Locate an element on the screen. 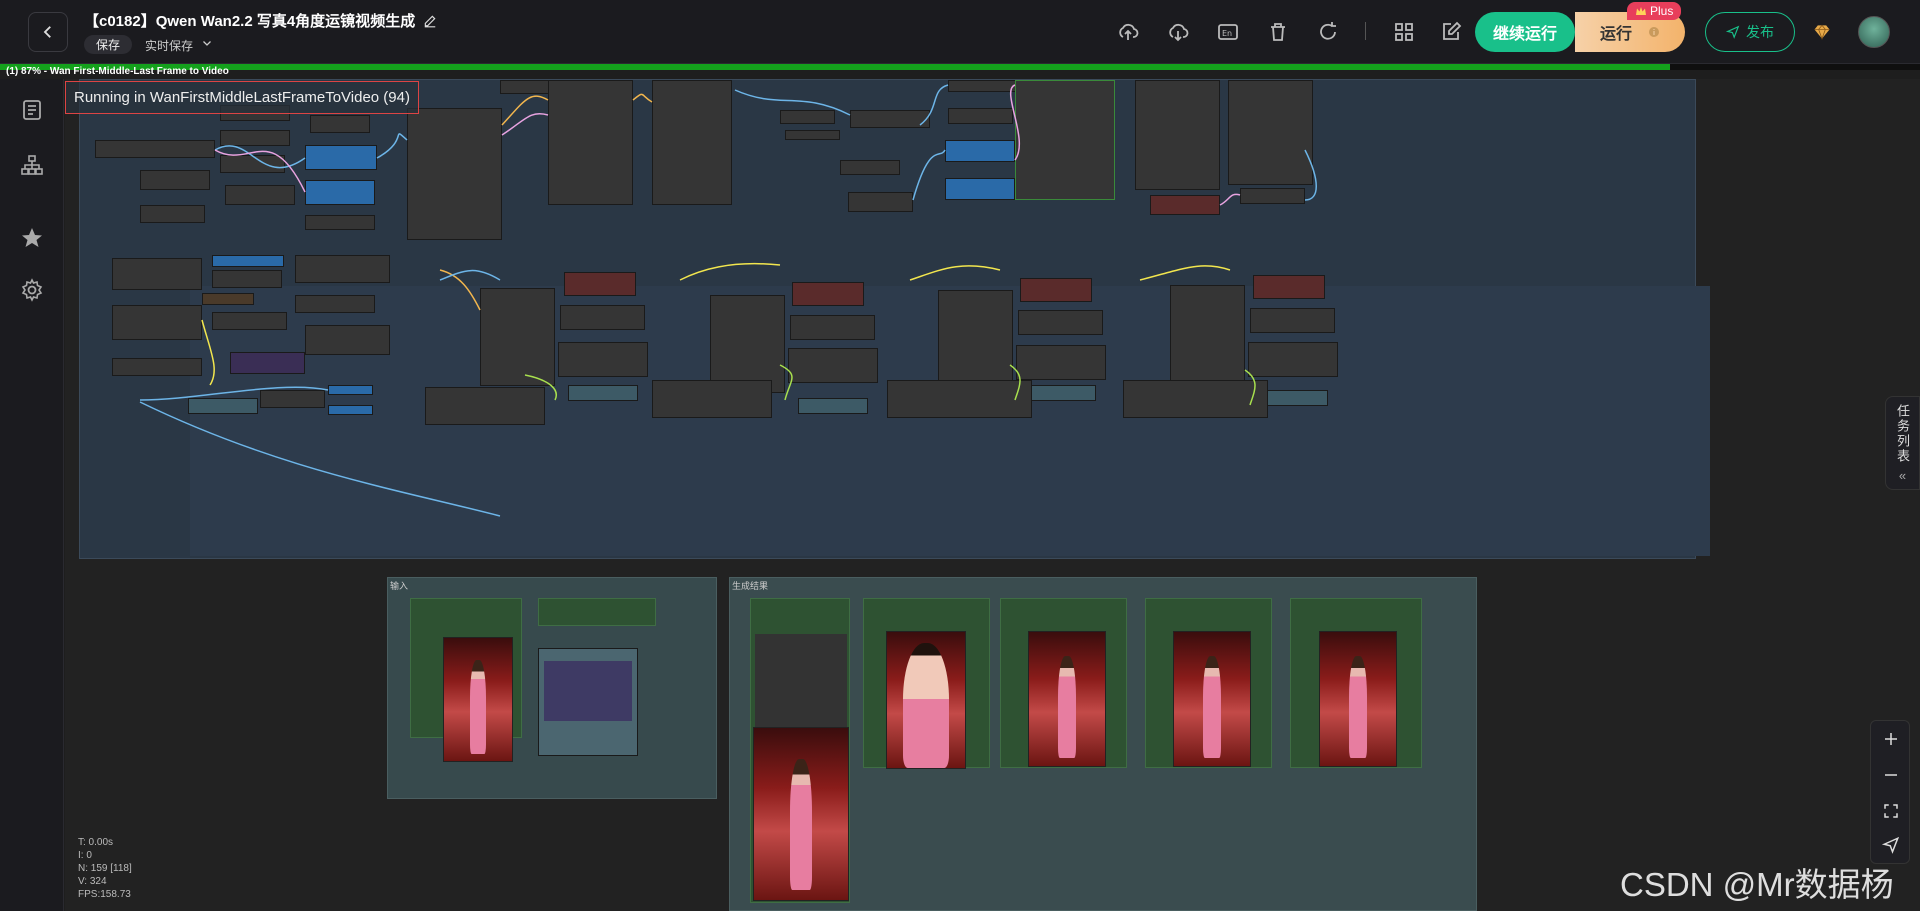  output-group: 生成结果 is located at coordinates (1103, 744).